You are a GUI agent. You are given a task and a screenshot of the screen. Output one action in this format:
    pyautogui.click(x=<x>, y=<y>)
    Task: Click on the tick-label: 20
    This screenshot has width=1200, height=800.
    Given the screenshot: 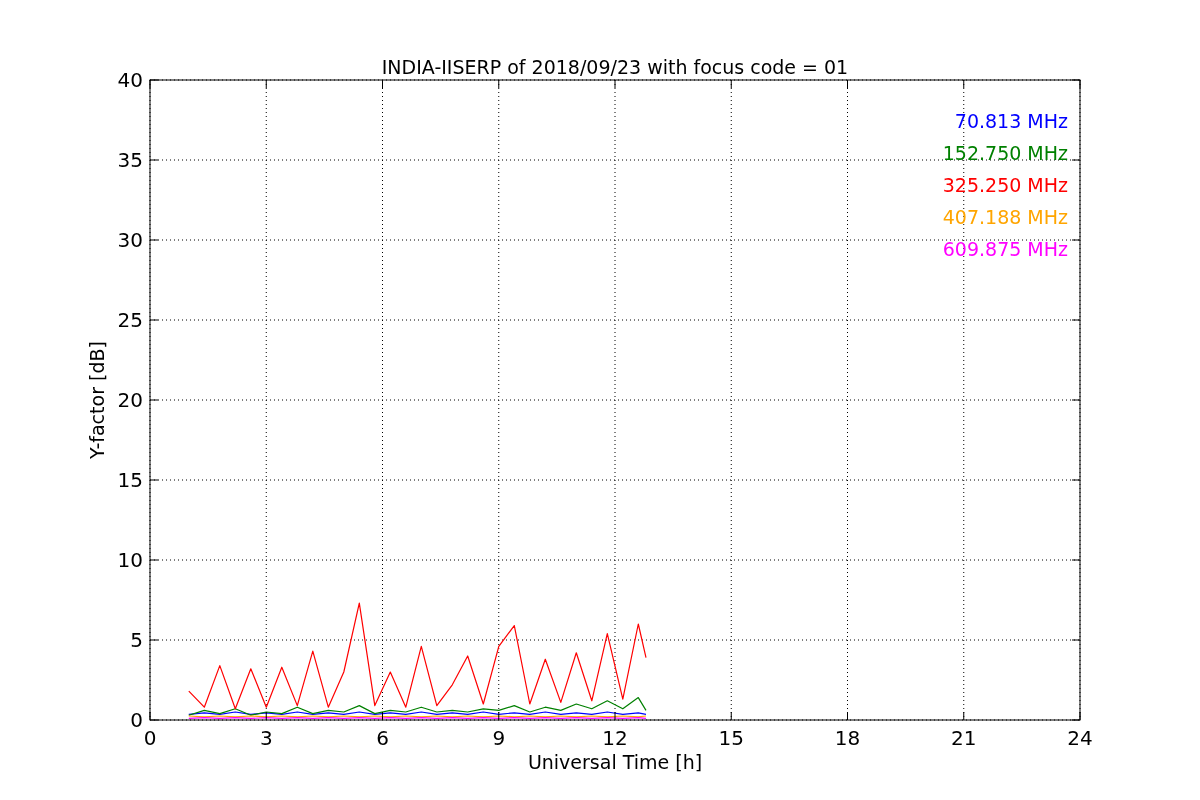 What is the action you would take?
    pyautogui.click(x=130, y=400)
    